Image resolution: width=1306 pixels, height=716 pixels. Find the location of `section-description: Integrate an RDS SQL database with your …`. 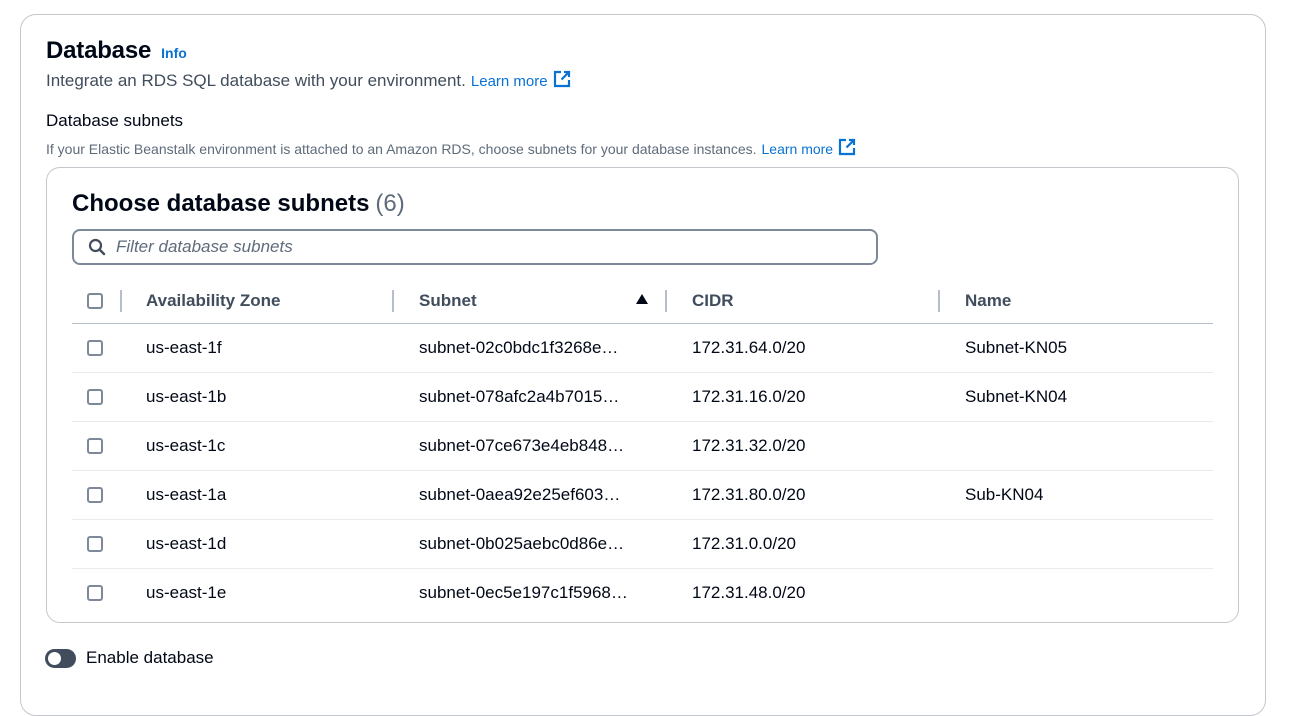

section-description: Integrate an RDS SQL database with your … is located at coordinates (308, 81).